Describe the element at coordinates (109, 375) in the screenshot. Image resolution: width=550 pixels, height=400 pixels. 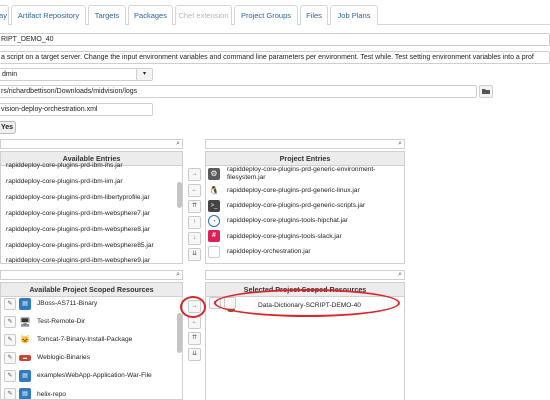
I see `list-item: examplesWebApp-Application-War-File` at that location.